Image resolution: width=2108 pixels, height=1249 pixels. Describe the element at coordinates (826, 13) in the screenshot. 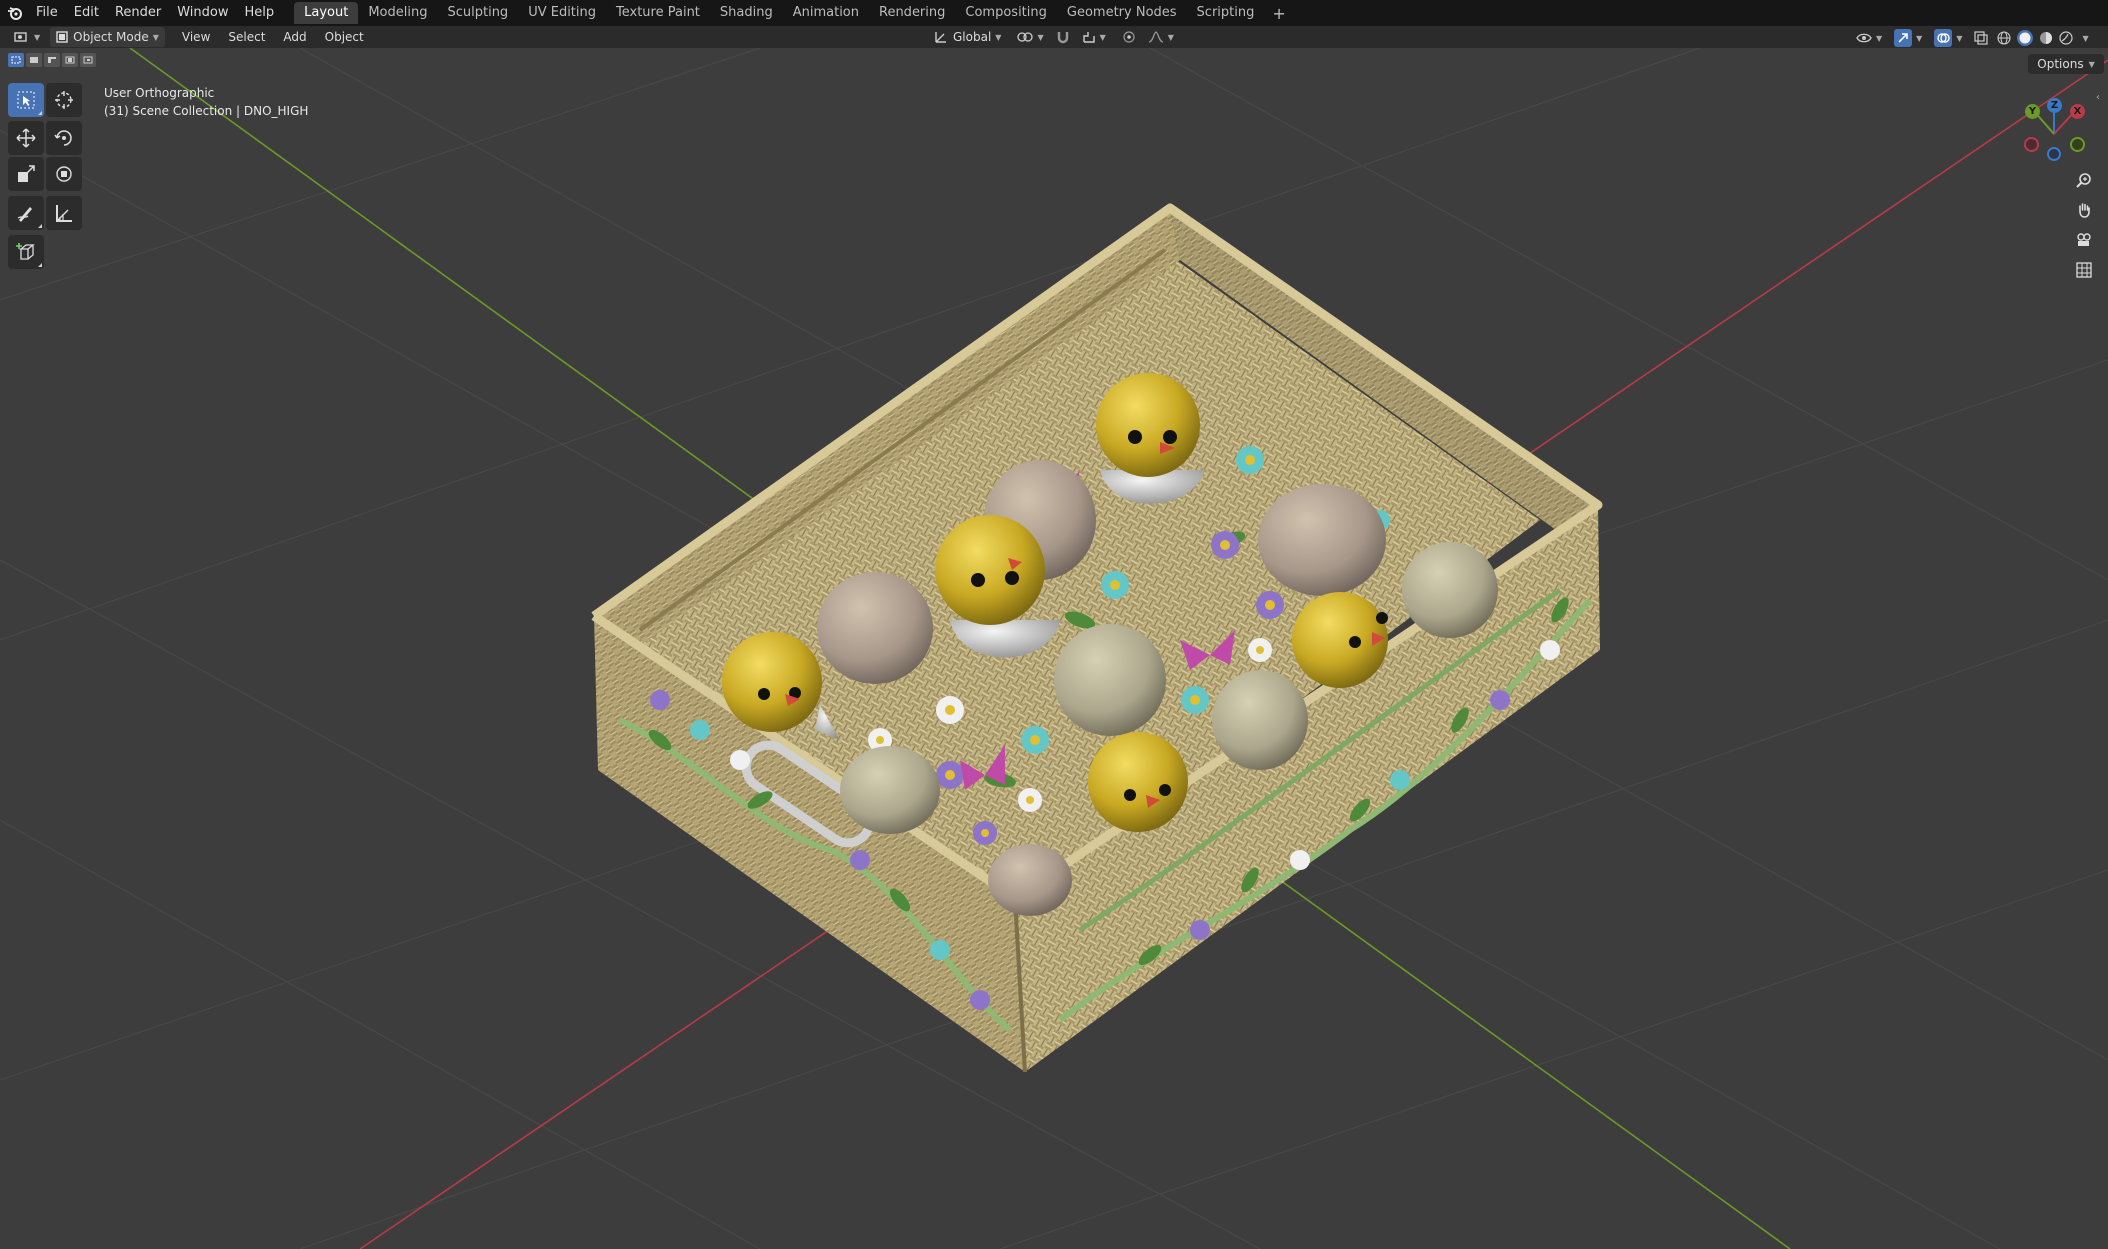

I see `tab-animation: Animation` at that location.